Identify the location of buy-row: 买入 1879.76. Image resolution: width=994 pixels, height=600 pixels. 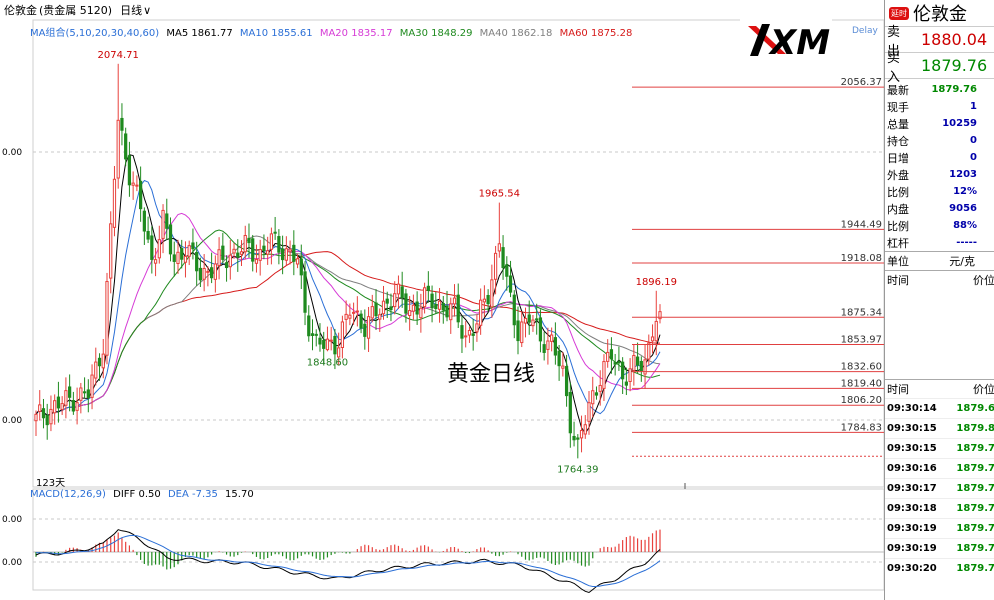
(939, 68).